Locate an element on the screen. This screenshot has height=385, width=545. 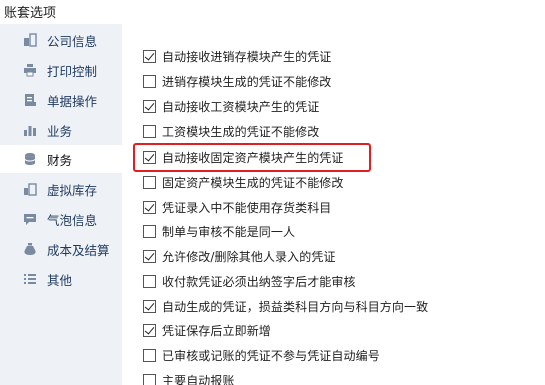
highlight-box is located at coordinates (252, 157).